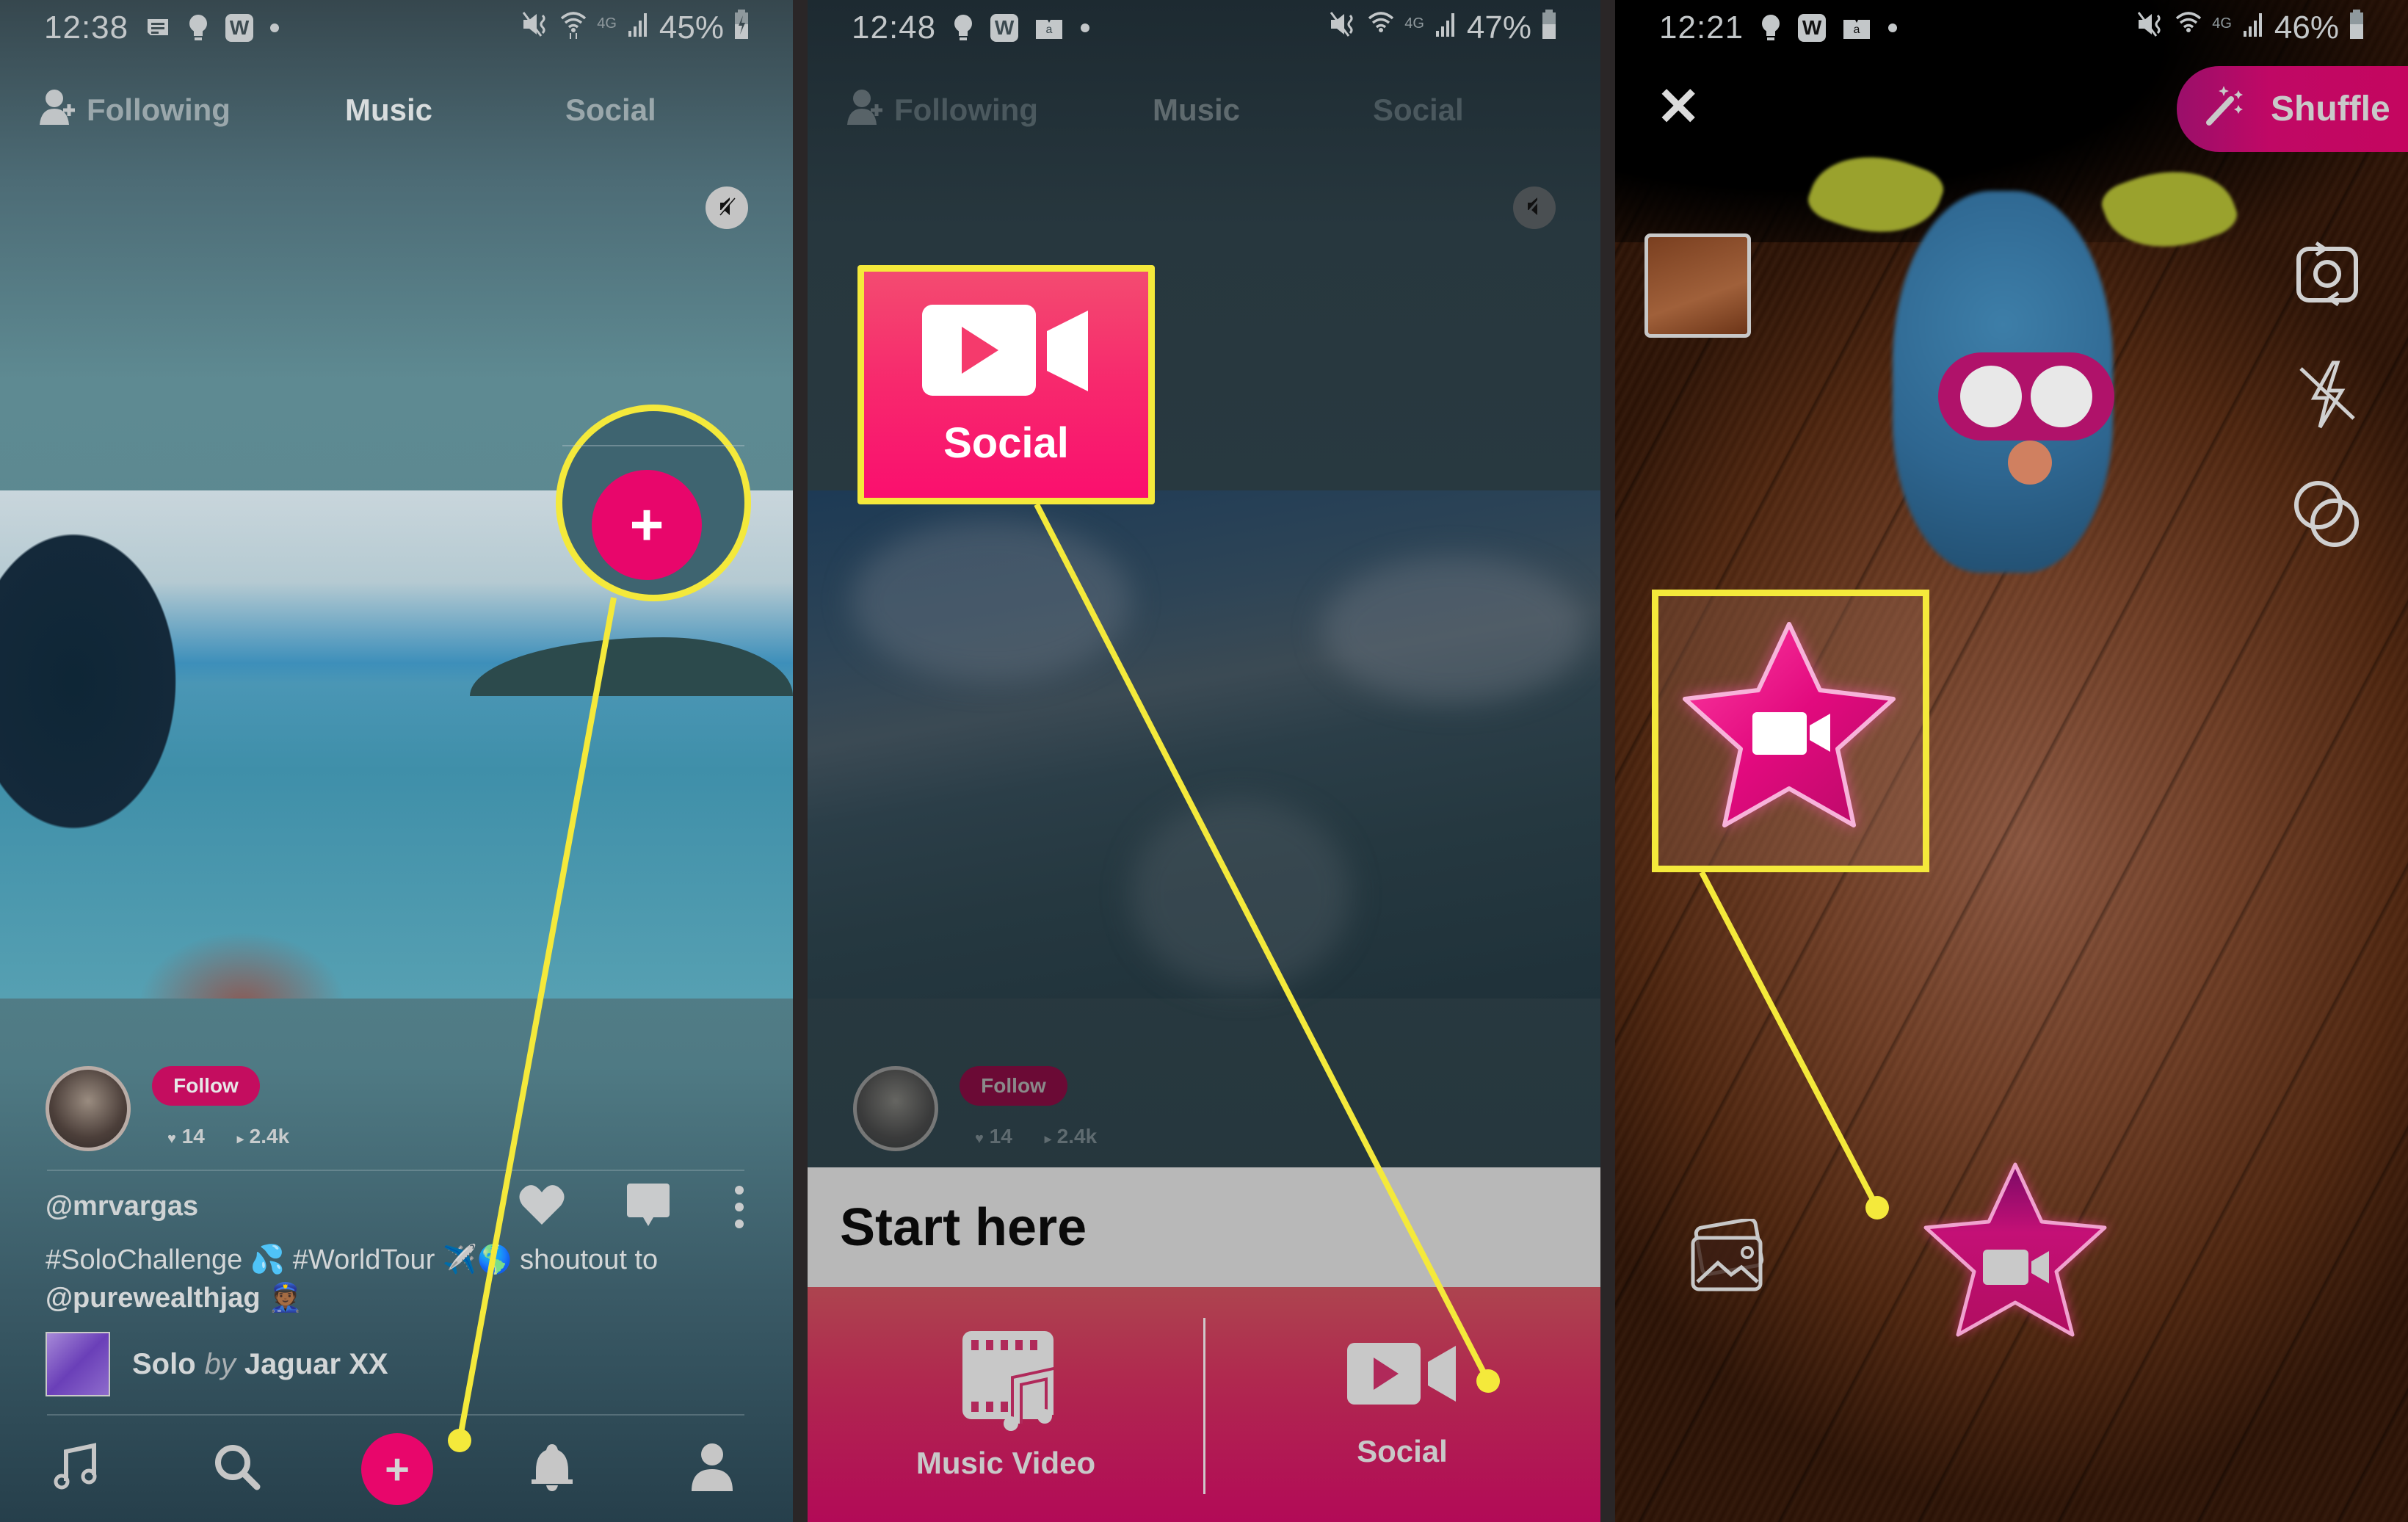 The width and height of the screenshot is (2408, 1522). I want to click on flash-off-button, so click(2327, 397).